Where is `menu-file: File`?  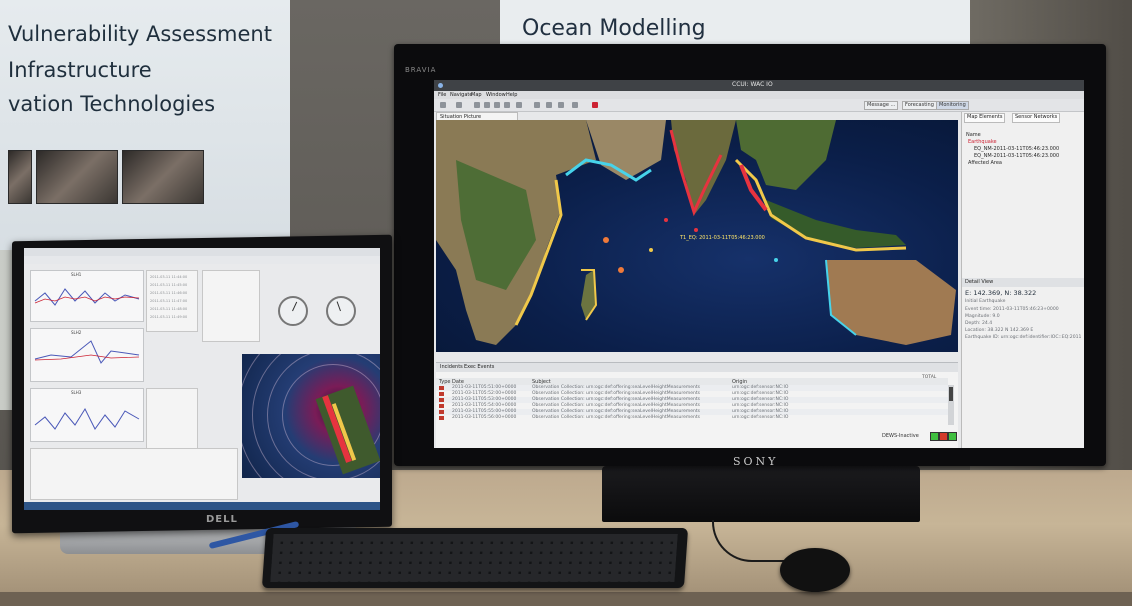 menu-file: File is located at coordinates (442, 95).